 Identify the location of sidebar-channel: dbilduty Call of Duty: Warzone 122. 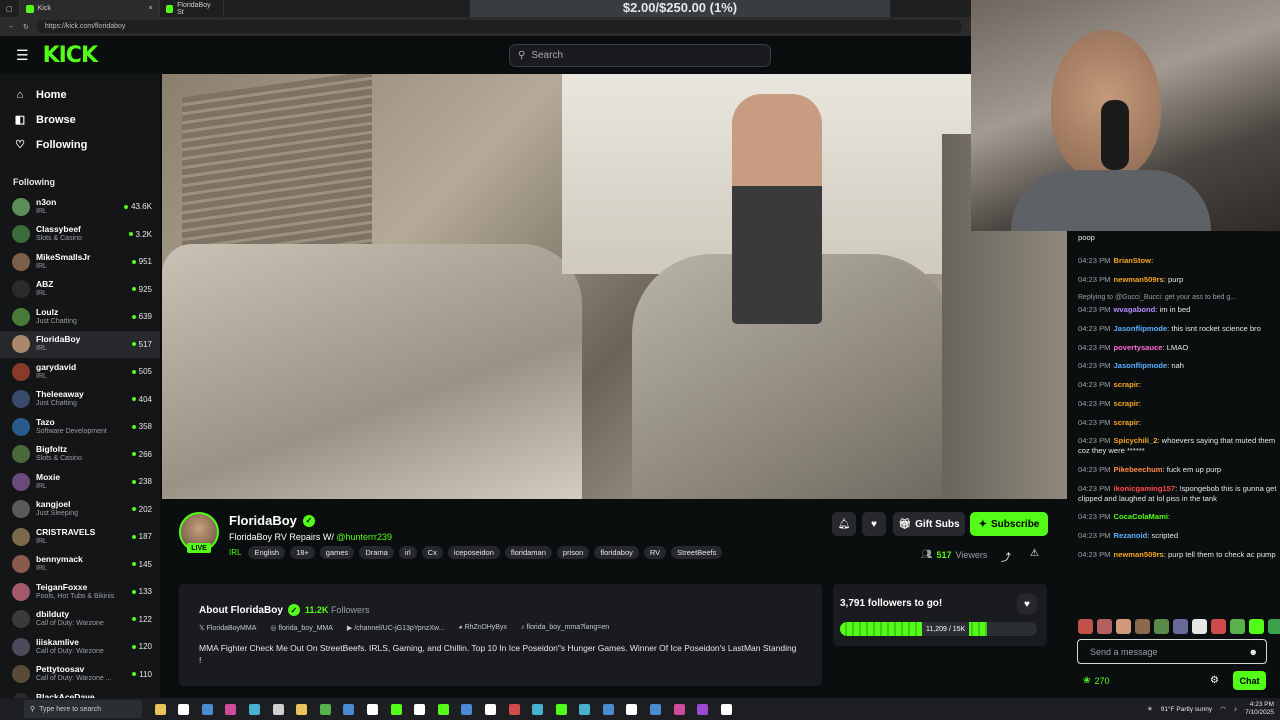
(80, 620).